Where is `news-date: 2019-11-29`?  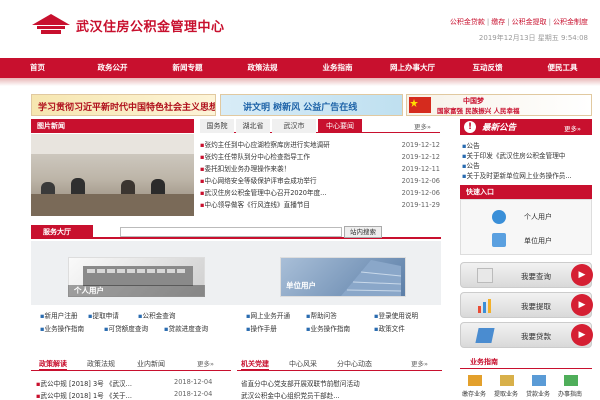
news-date: 2019-11-29 is located at coordinates (420, 205).